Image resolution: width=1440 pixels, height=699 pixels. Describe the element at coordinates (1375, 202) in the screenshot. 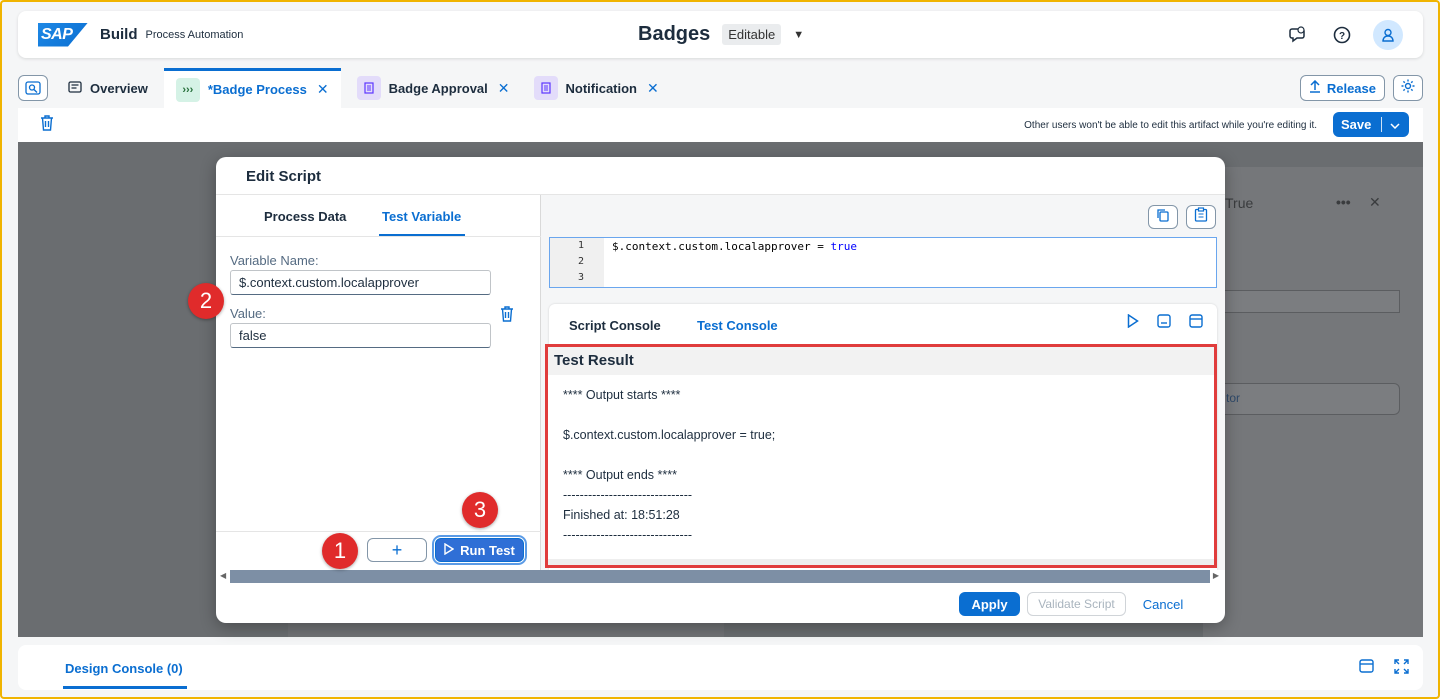

I see `background-close-icon: ✕` at that location.